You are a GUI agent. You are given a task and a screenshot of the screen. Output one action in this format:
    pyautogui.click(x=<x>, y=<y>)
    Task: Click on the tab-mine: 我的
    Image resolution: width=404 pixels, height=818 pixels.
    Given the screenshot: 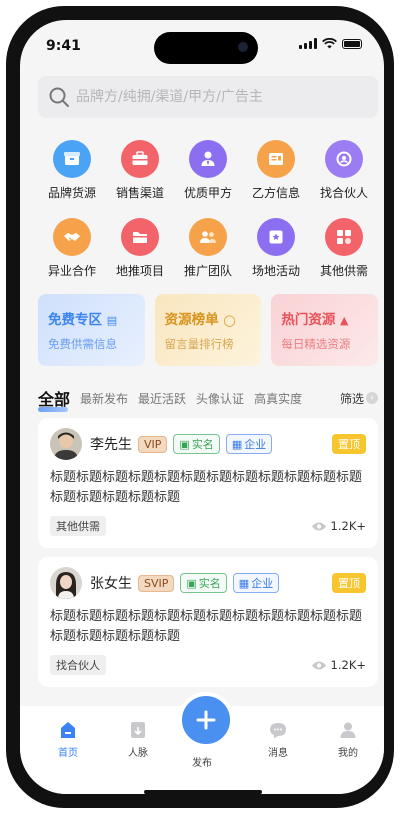 What is the action you would take?
    pyautogui.click(x=348, y=739)
    